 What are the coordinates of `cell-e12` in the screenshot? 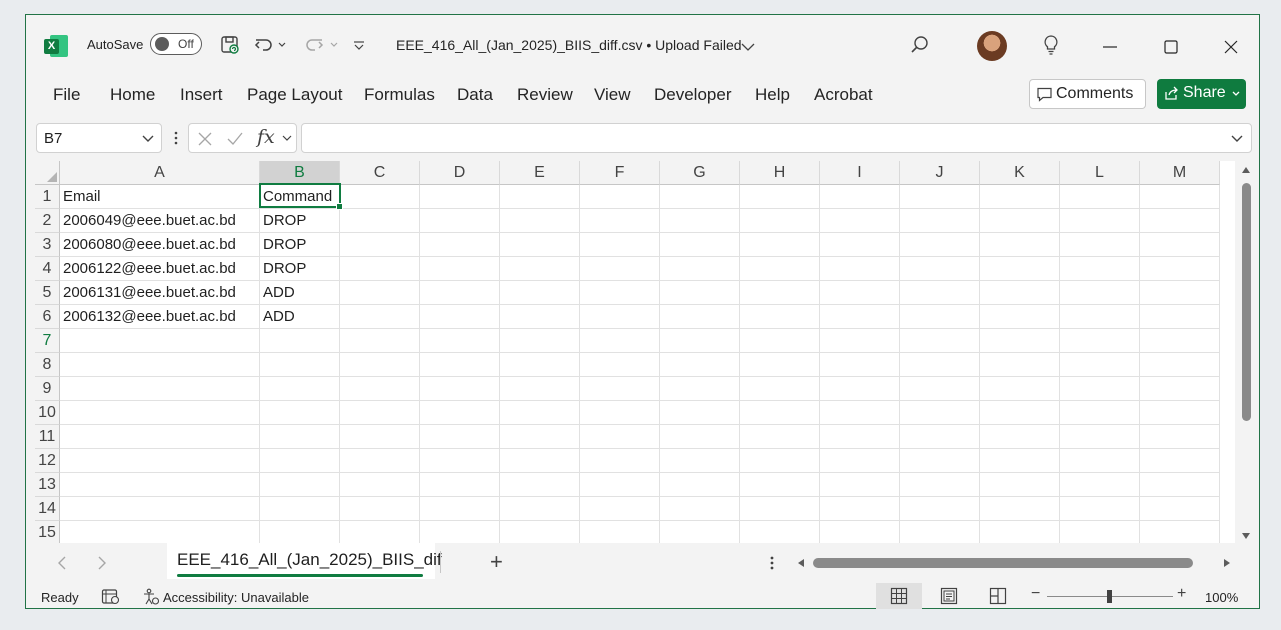 It's located at (540, 461).